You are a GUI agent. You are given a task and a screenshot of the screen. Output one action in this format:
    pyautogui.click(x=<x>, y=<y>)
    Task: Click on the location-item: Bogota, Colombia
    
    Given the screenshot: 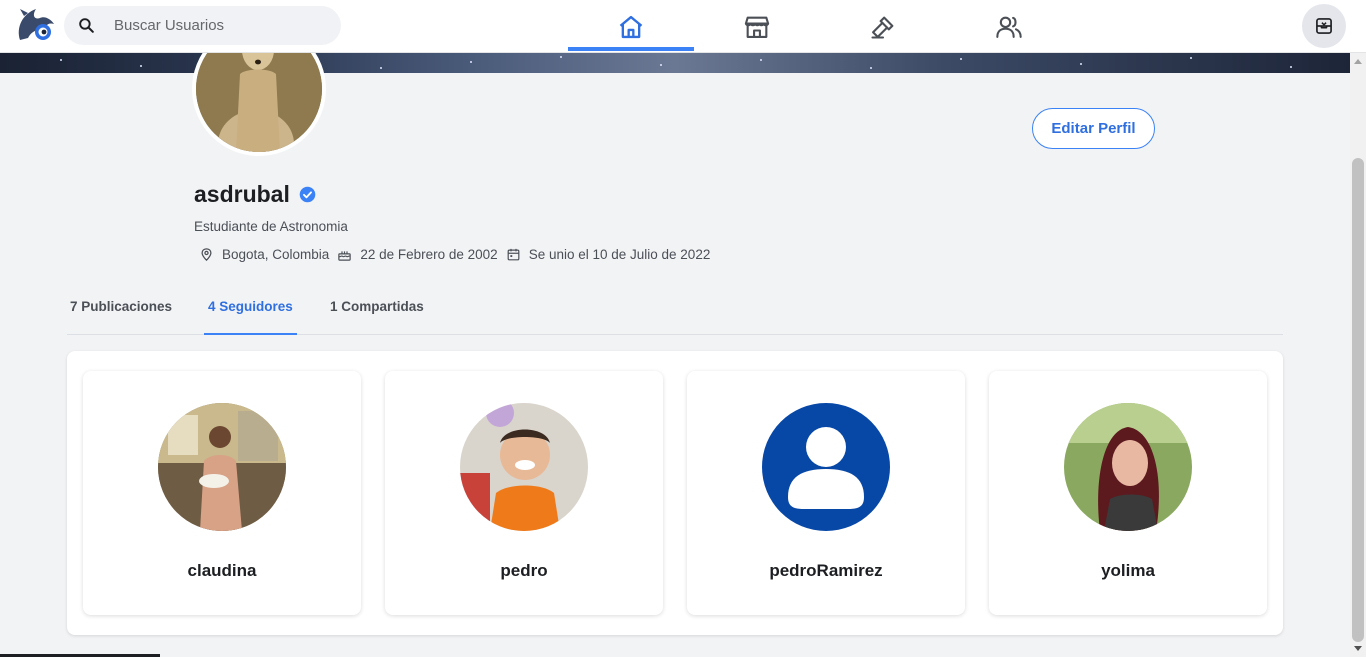 What is the action you would take?
    pyautogui.click(x=264, y=254)
    